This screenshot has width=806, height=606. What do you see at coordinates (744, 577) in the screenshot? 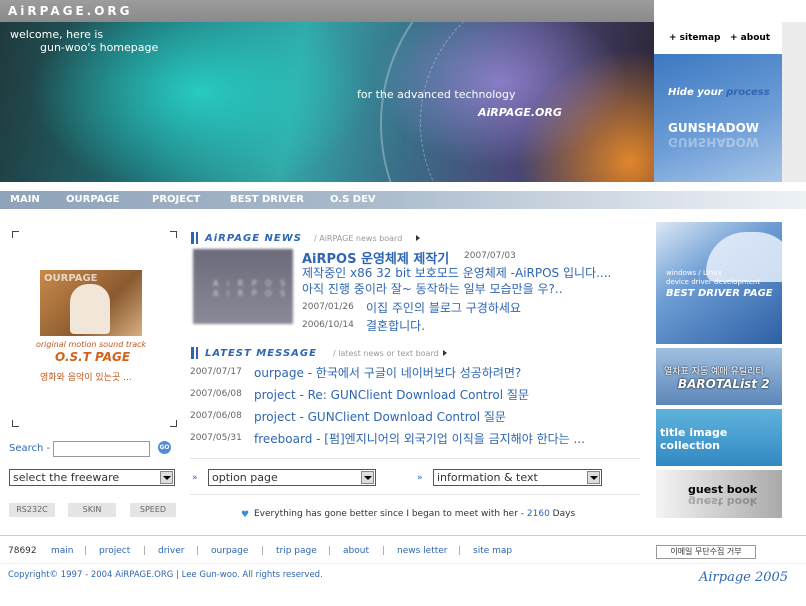
I see `signature: Airpage 2005` at bounding box center [744, 577].